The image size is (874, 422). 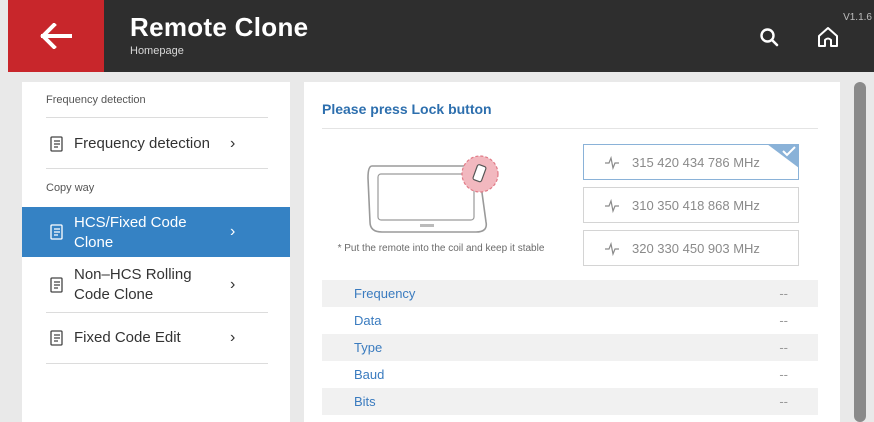 I want to click on search-button, so click(x=769, y=37).